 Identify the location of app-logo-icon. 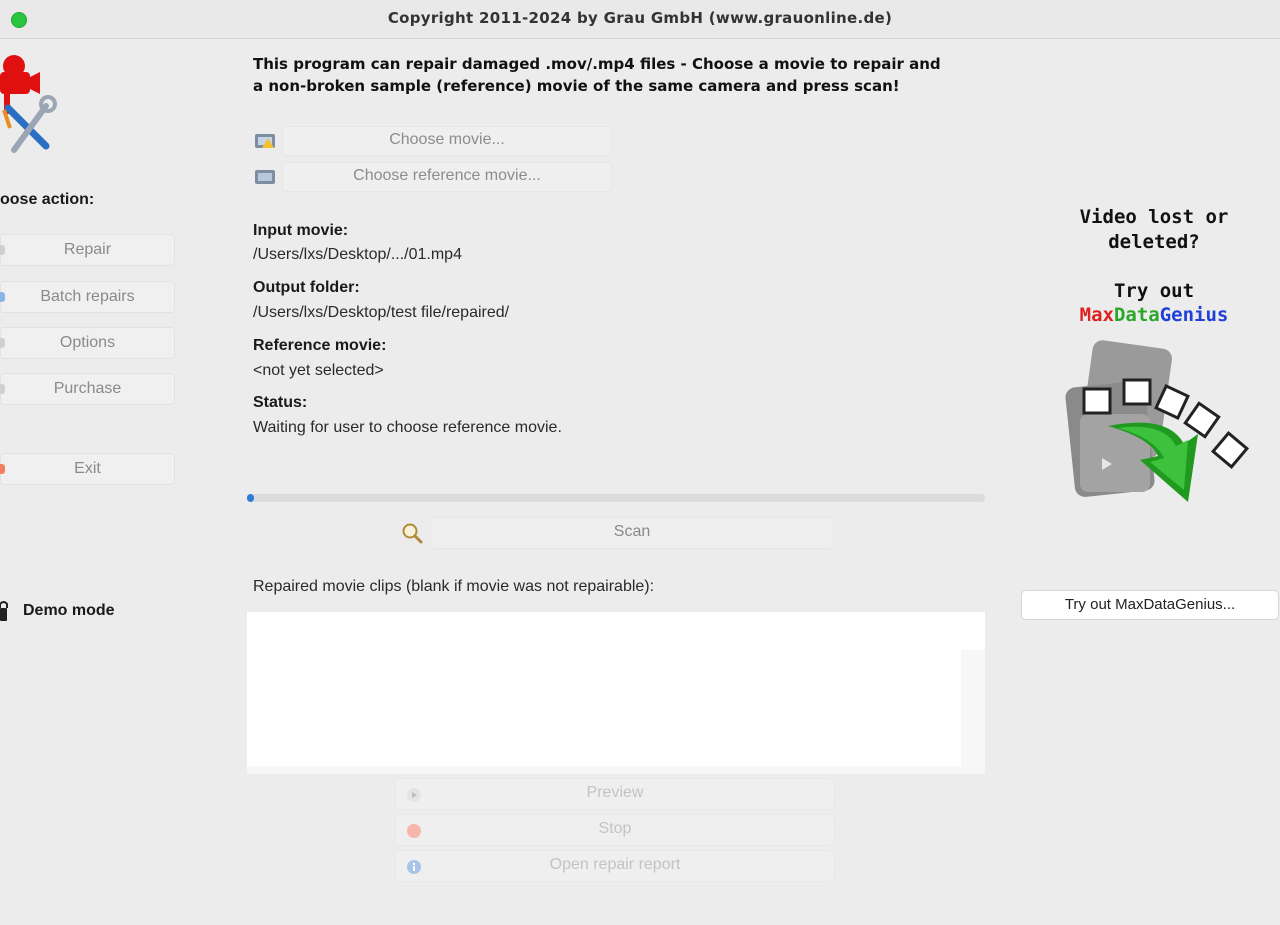
(30, 105).